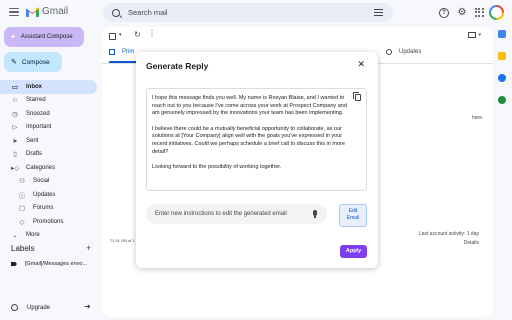  I want to click on sidebar-item-drafts: ▯ Drafts, so click(48, 155).